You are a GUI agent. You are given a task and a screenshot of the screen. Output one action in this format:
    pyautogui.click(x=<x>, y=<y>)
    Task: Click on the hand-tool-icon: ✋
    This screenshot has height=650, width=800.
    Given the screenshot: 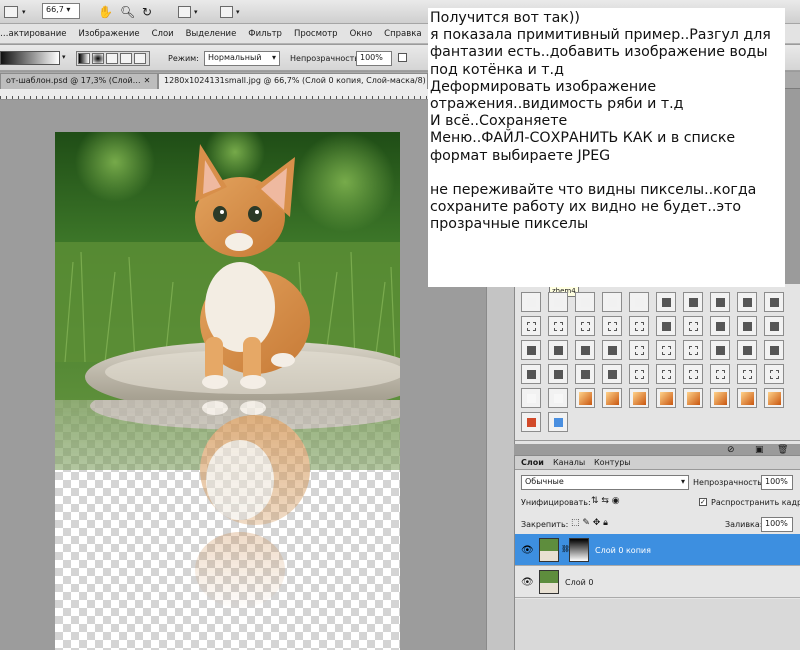 What is the action you would take?
    pyautogui.click(x=105, y=12)
    